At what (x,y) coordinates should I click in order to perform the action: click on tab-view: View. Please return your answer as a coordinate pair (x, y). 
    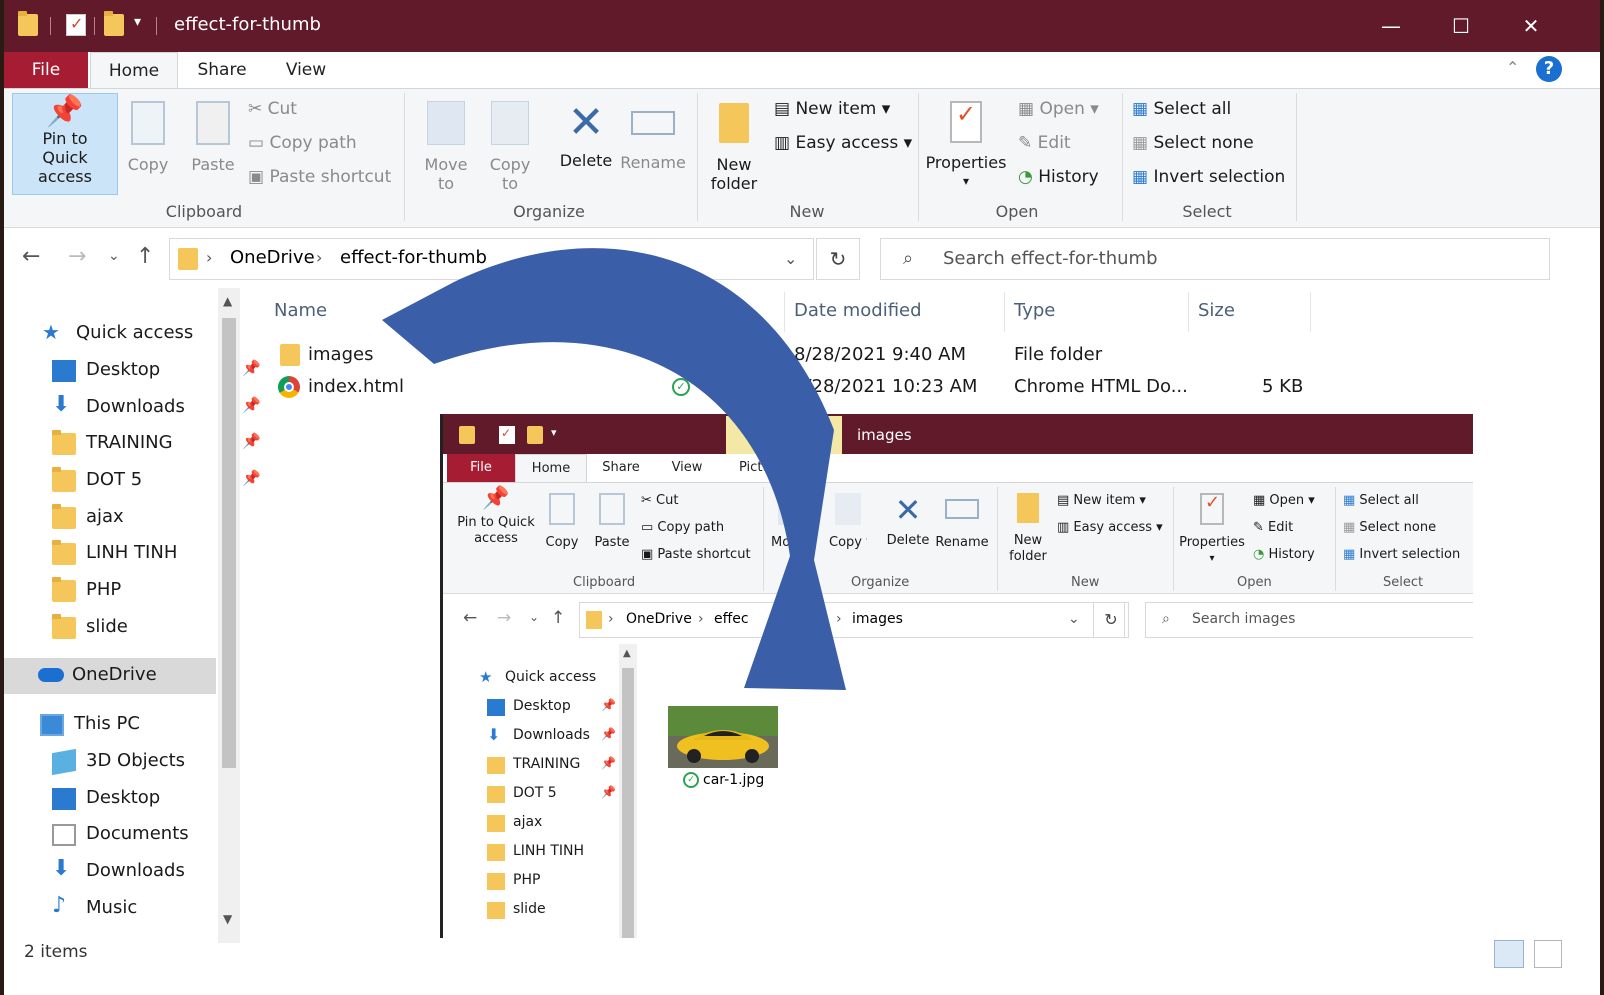
    Looking at the image, I should click on (306, 70).